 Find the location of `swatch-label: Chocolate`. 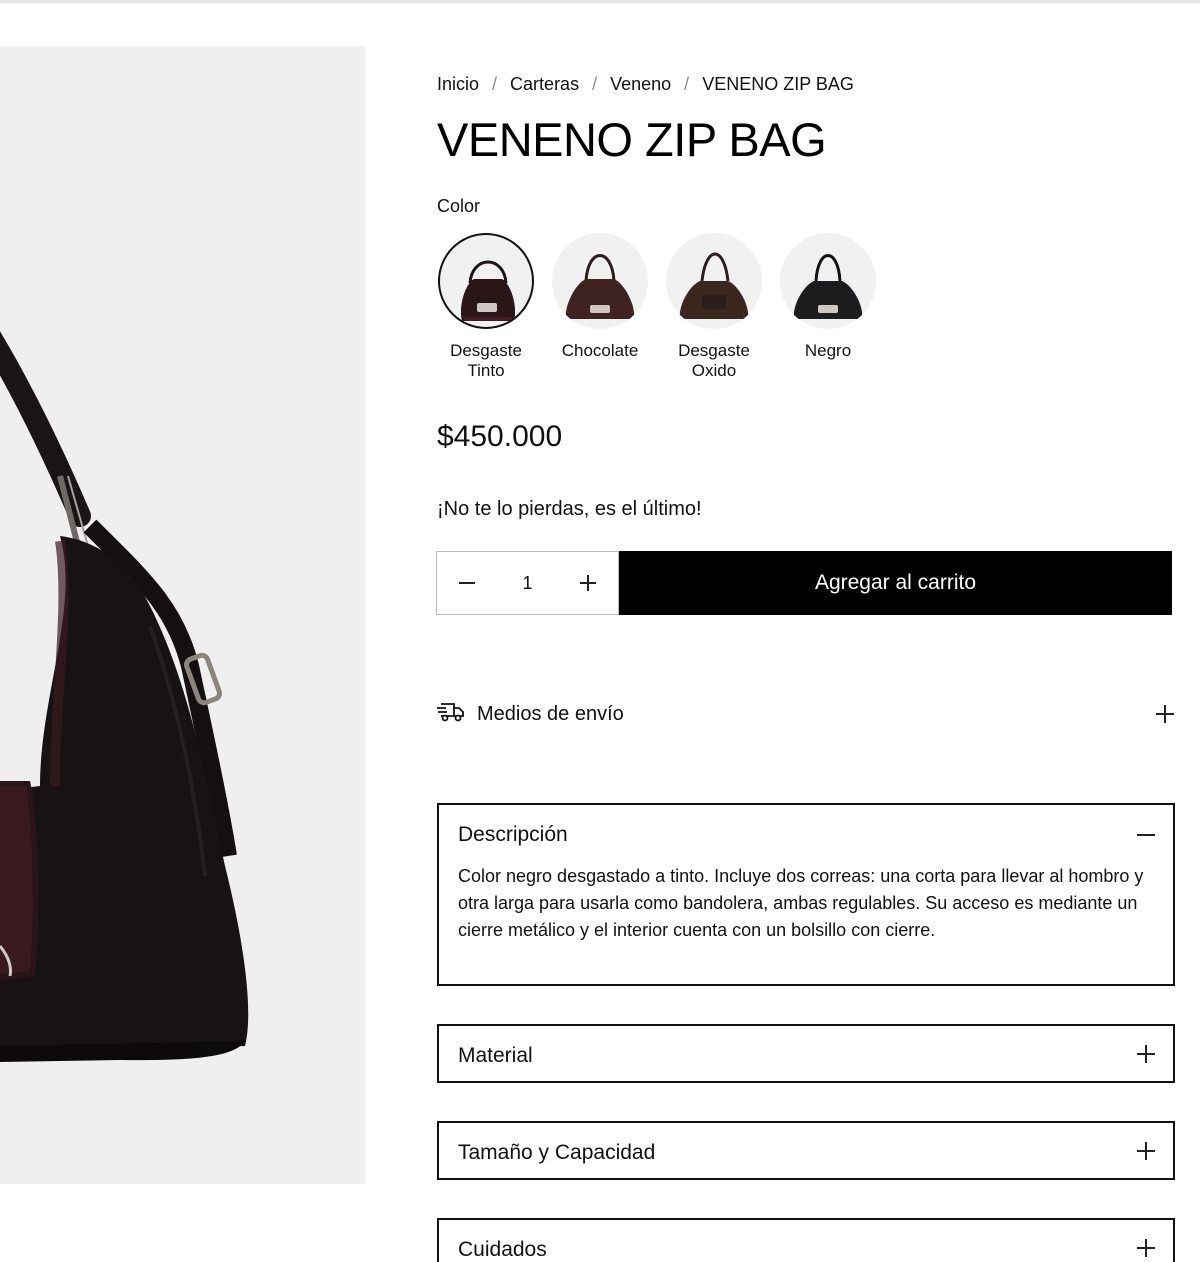

swatch-label: Chocolate is located at coordinates (600, 350).